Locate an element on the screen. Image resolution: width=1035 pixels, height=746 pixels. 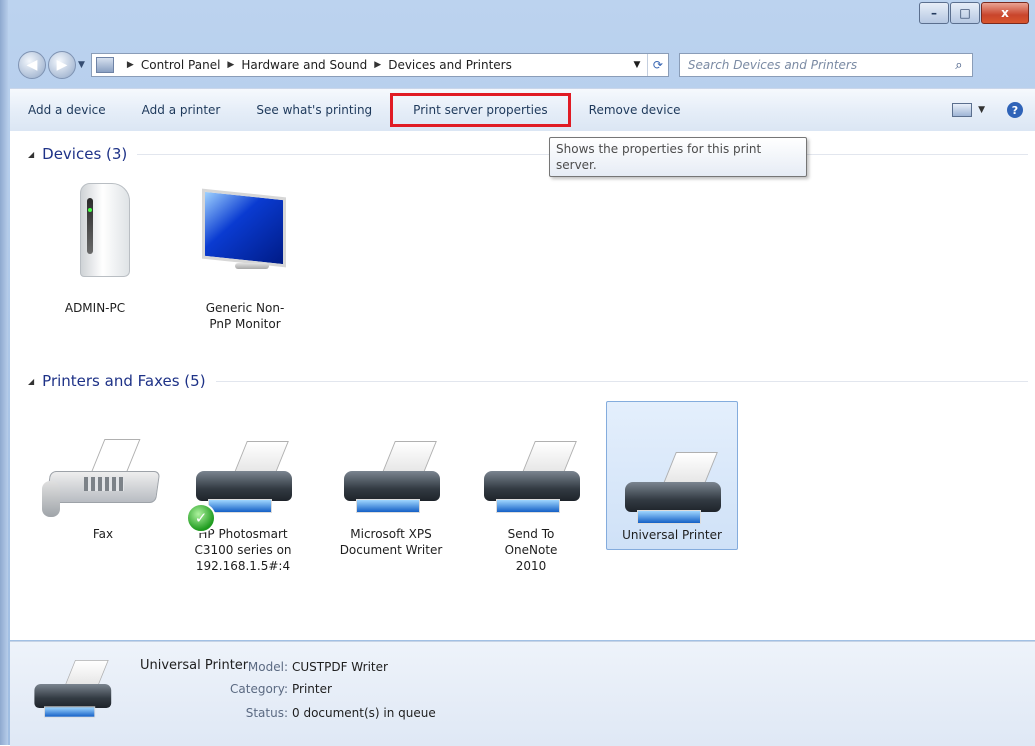
back-button: ◀ is located at coordinates (32, 65).